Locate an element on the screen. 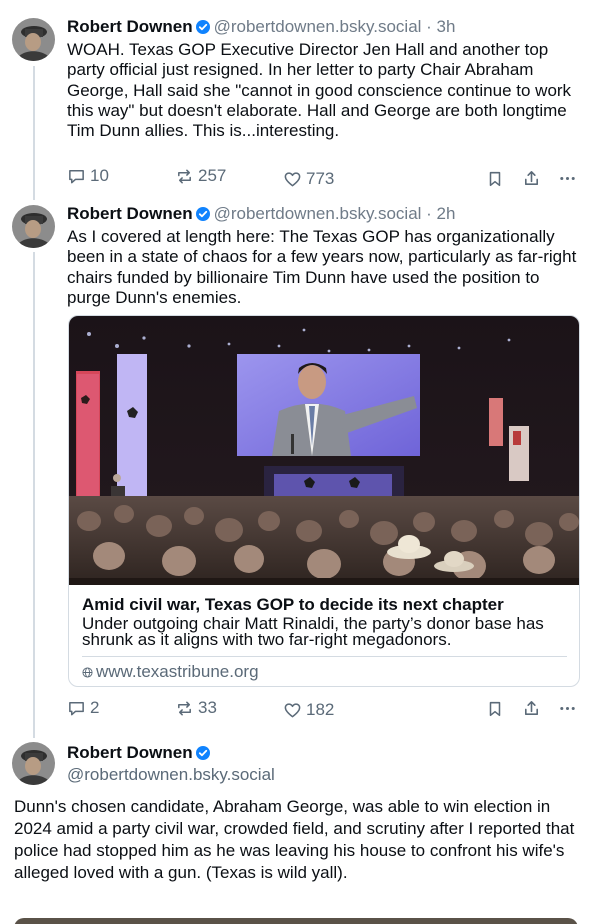  like-count: 773 is located at coordinates (320, 178).